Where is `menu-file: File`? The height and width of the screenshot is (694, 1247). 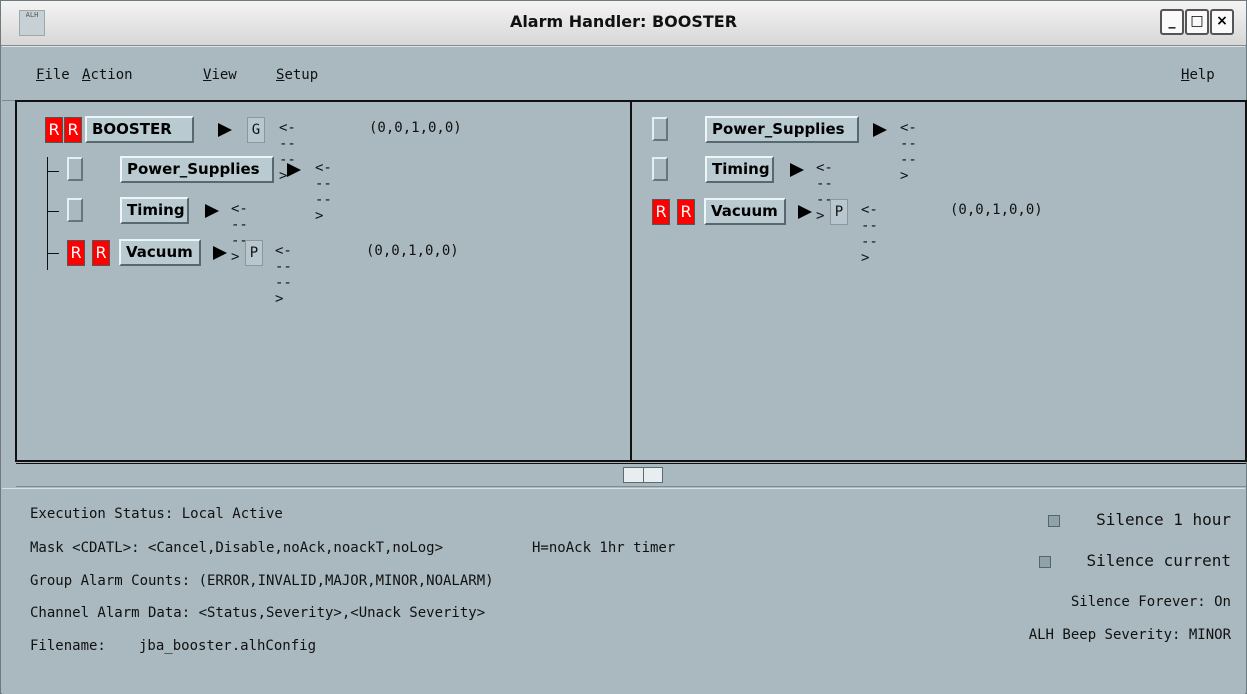
menu-file: File is located at coordinates (53, 75).